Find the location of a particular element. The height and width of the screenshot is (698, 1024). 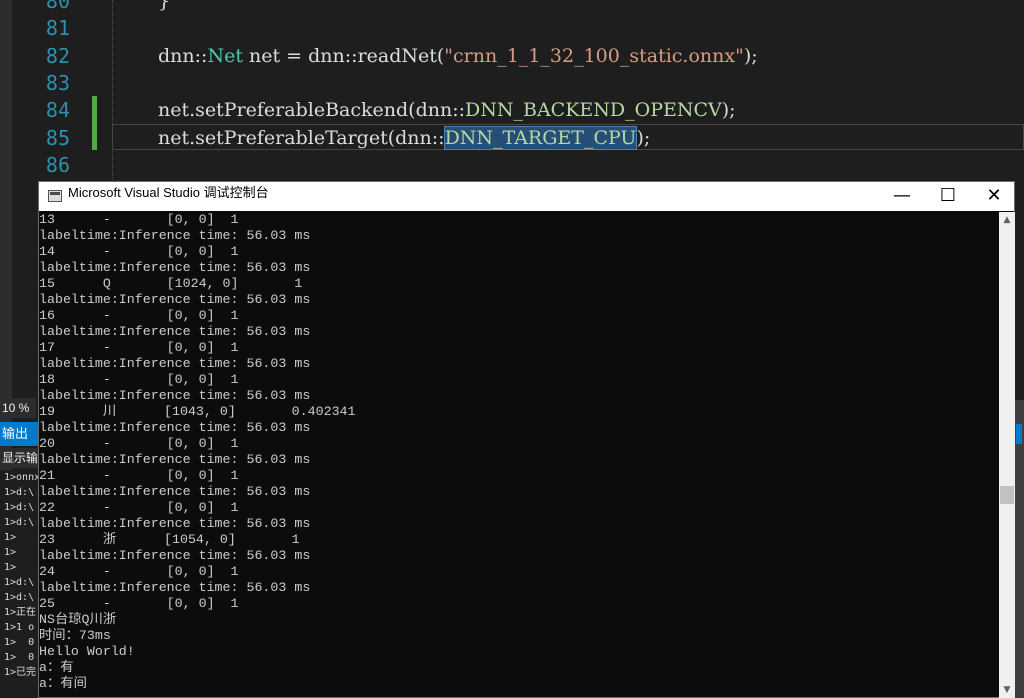

console-scrollbar: ▲ ▼ is located at coordinates (1007, 455).